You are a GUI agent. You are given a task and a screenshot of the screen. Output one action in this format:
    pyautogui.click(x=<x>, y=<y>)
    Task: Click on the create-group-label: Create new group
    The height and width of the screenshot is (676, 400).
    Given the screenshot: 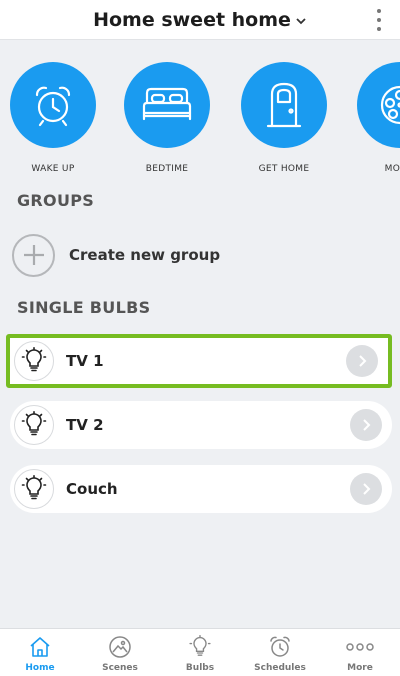 What is the action you would take?
    pyautogui.click(x=145, y=255)
    